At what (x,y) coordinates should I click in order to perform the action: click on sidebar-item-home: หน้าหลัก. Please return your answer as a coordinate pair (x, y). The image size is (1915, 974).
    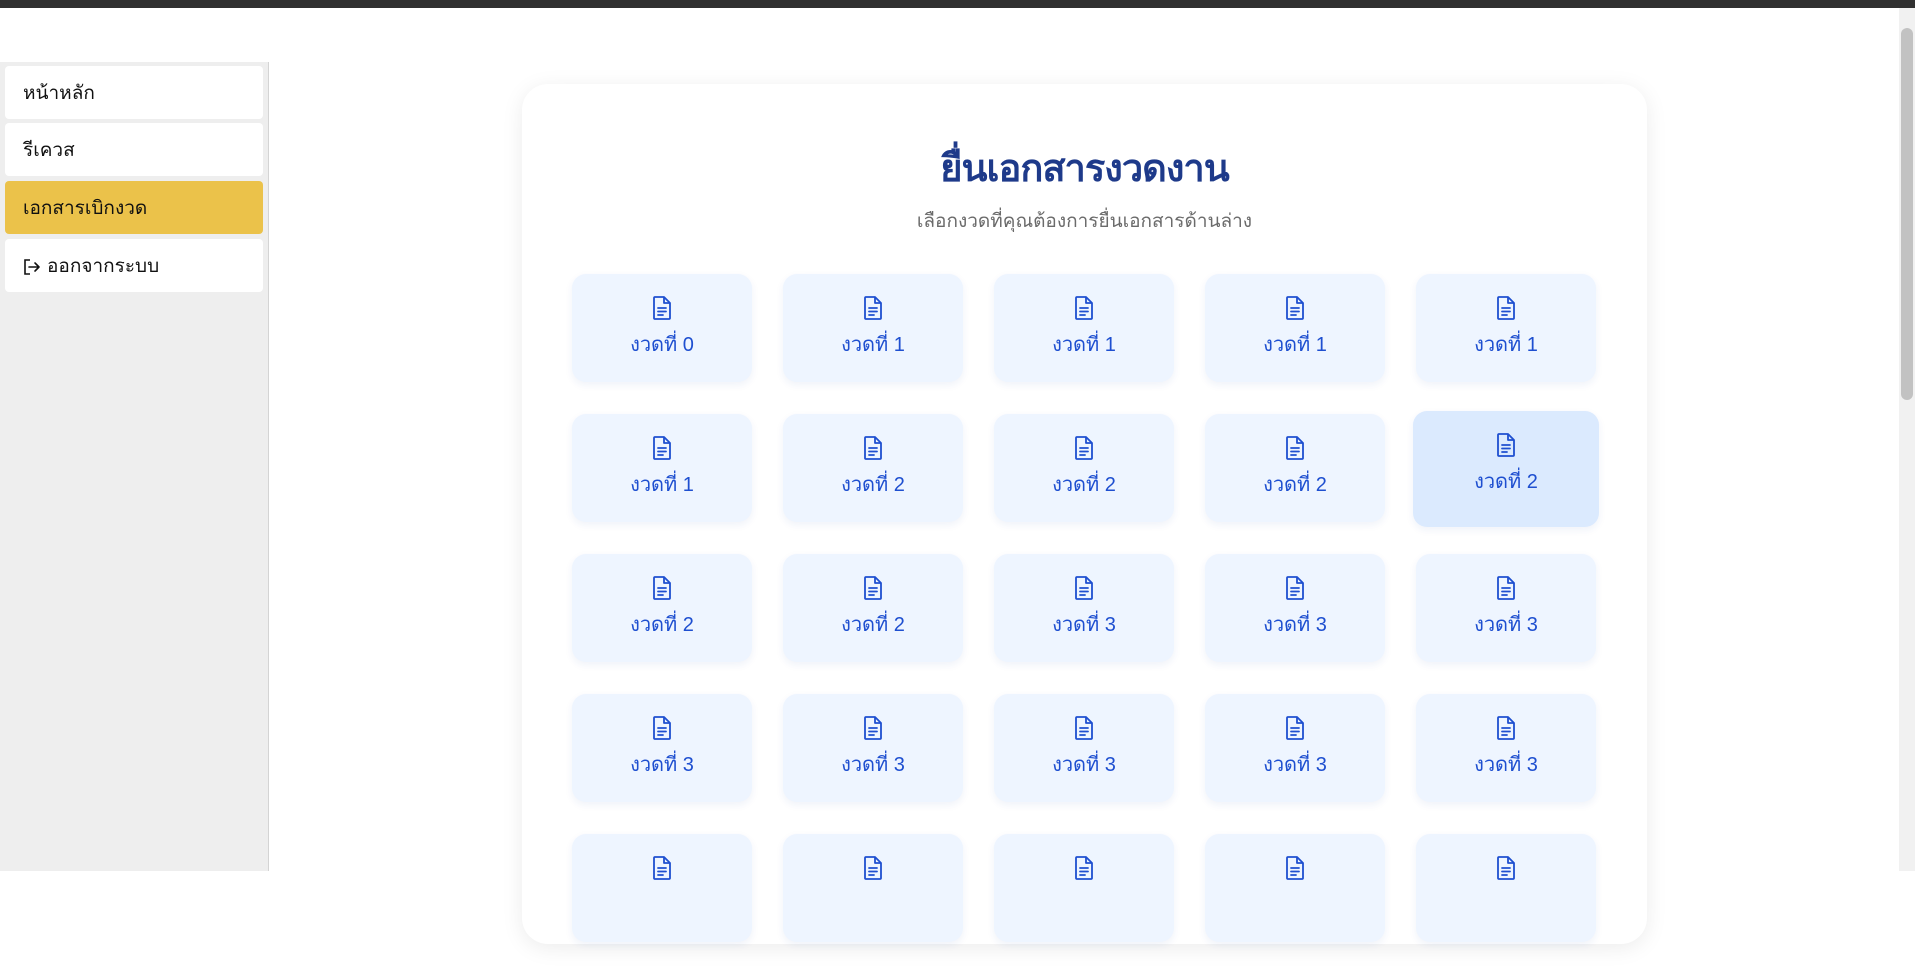
    Looking at the image, I should click on (134, 92).